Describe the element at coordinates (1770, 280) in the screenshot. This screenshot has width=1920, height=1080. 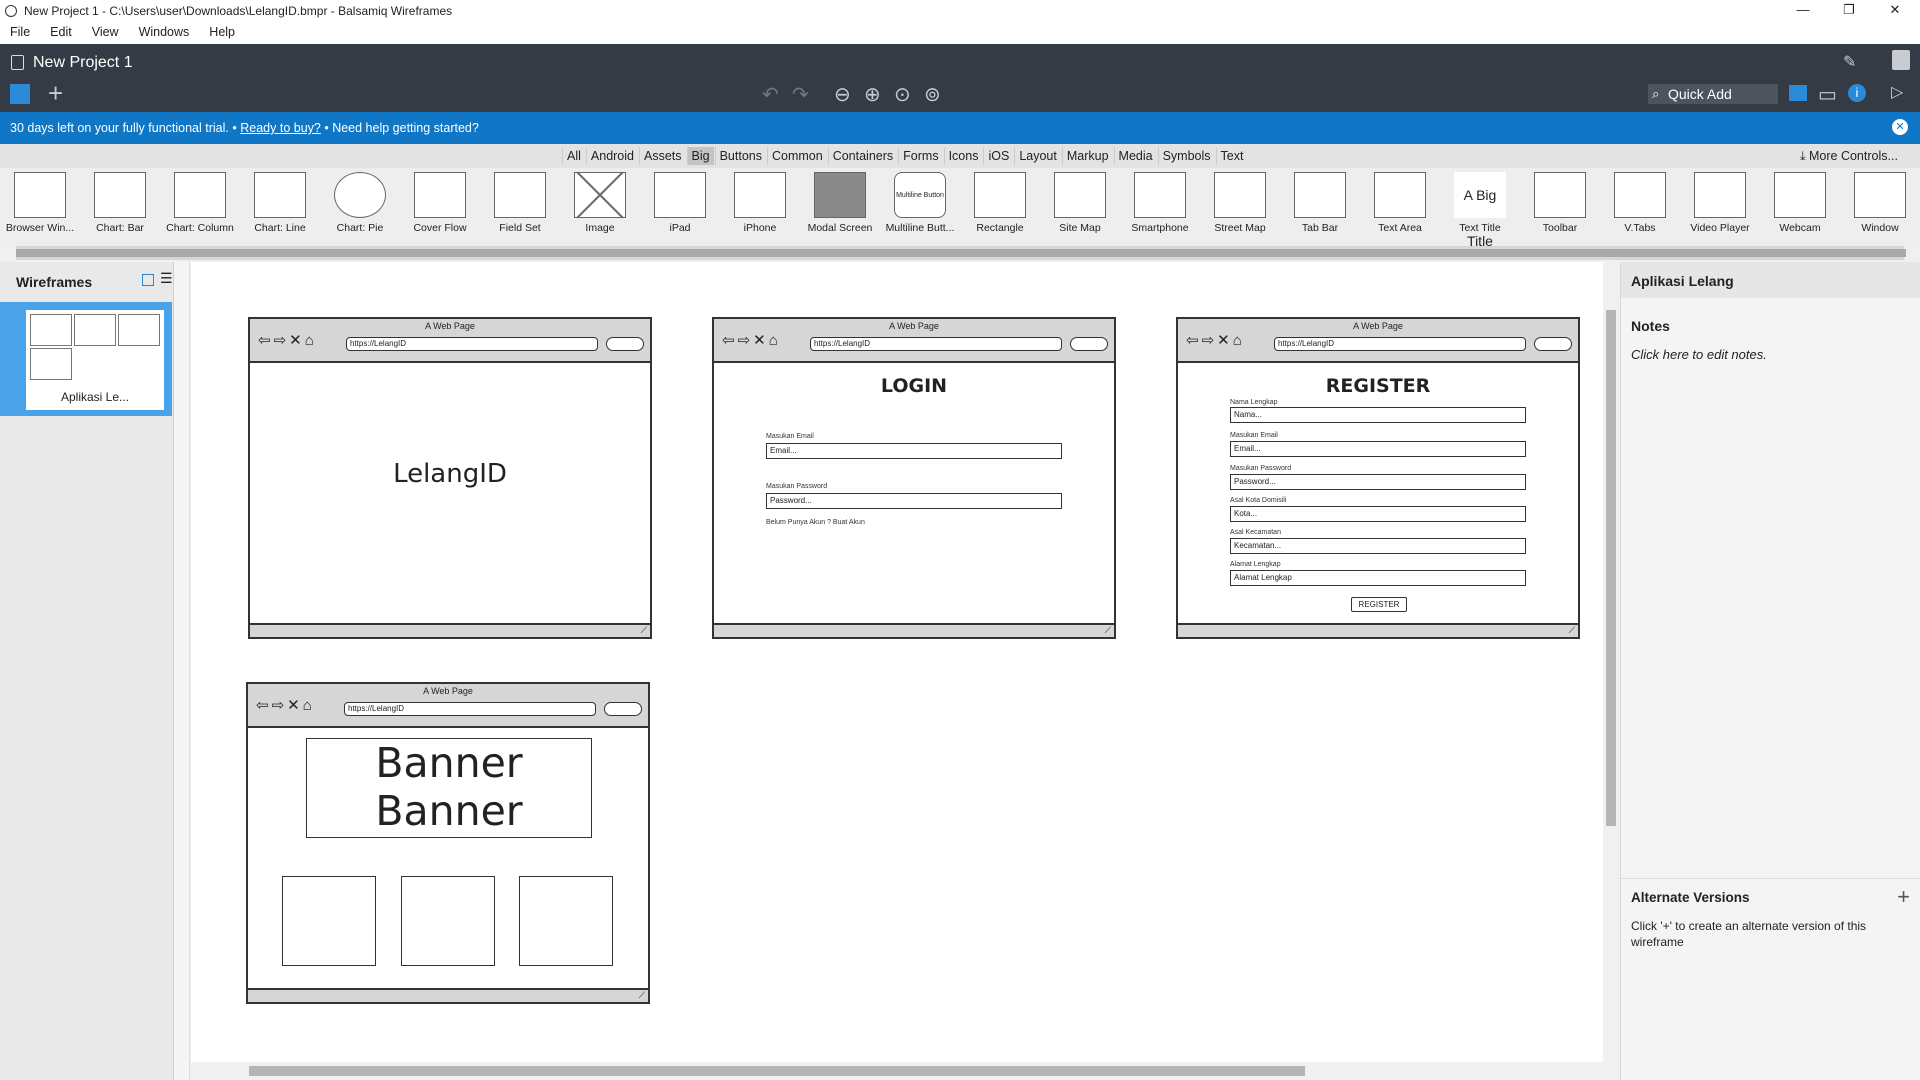
I see `wireframe-name: Aplikasi Lelang` at that location.